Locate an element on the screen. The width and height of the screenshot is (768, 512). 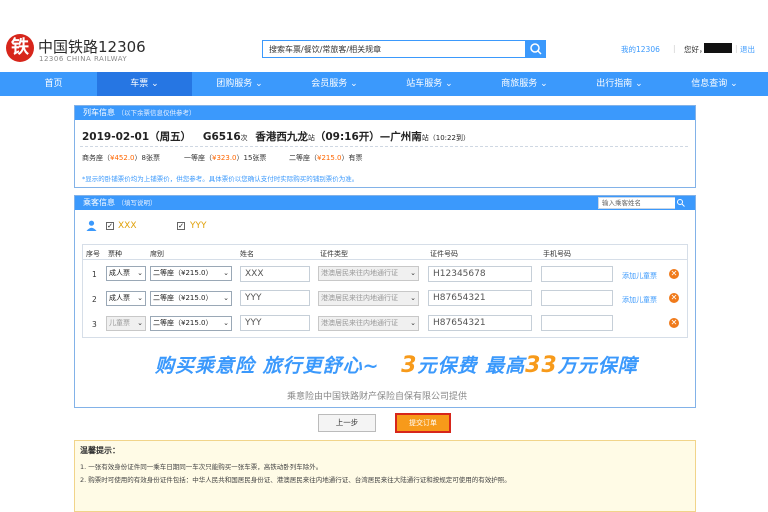
col-header-no: 序号 is located at coordinates (93, 254).